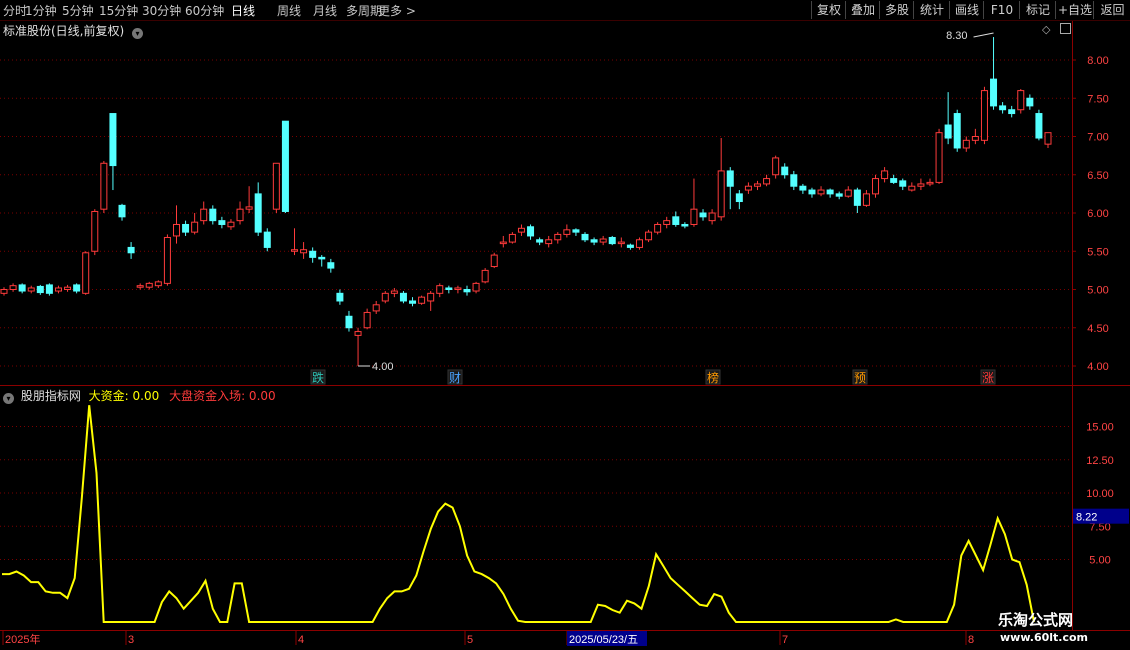 The width and height of the screenshot is (1130, 650). Describe the element at coordinates (301, 640) in the screenshot. I see `time-axis-label: 4` at that location.